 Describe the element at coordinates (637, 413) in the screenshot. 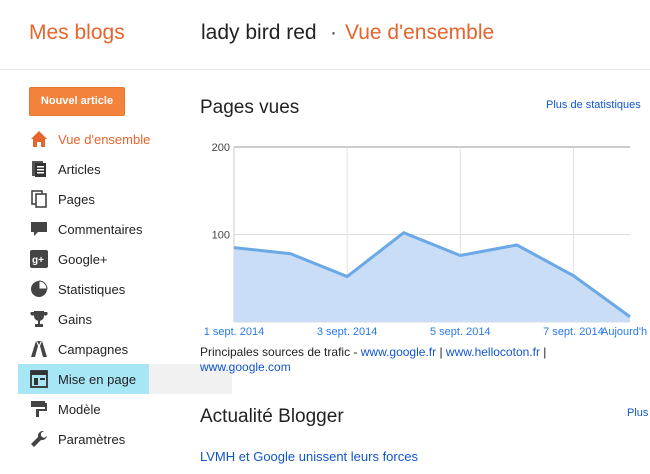

I see `blogger-news-more-link: Plus` at that location.